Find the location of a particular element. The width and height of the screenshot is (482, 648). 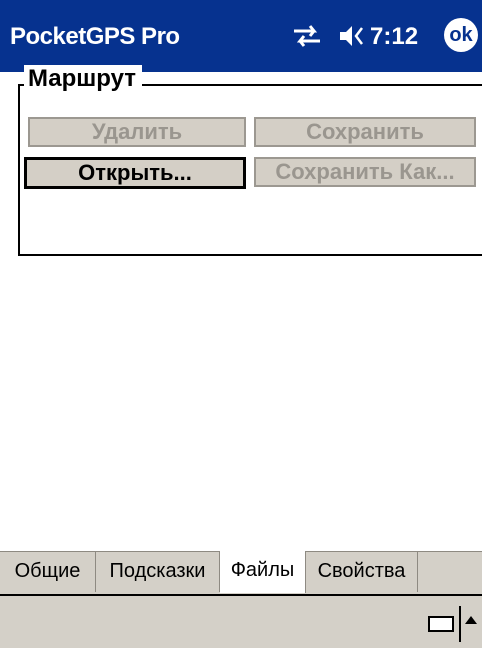

tab-files: Файлы is located at coordinates (263, 572).